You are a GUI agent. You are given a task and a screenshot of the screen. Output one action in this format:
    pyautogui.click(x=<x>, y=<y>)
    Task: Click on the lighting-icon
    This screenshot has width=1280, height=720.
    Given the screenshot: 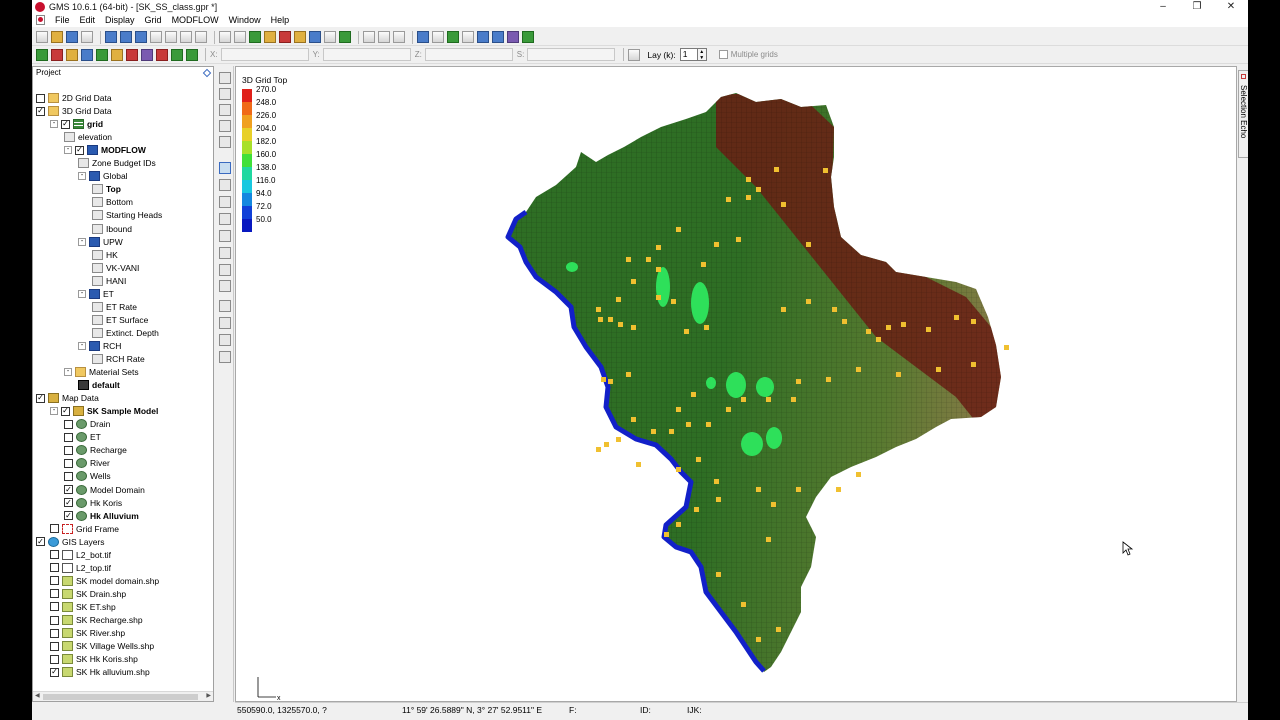 What is the action you would take?
    pyautogui.click(x=270, y=37)
    